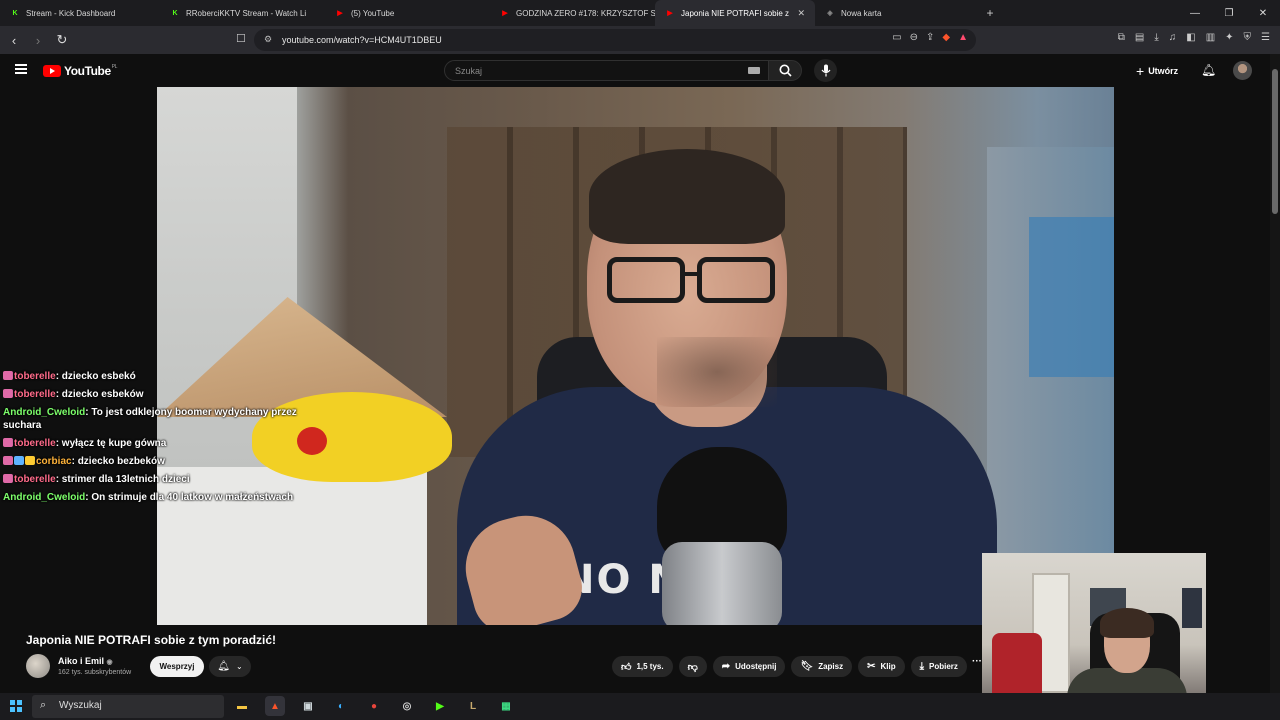 The height and width of the screenshot is (720, 1280). Describe the element at coordinates (14, 40) in the screenshot. I see `back-icon: ‹` at that location.